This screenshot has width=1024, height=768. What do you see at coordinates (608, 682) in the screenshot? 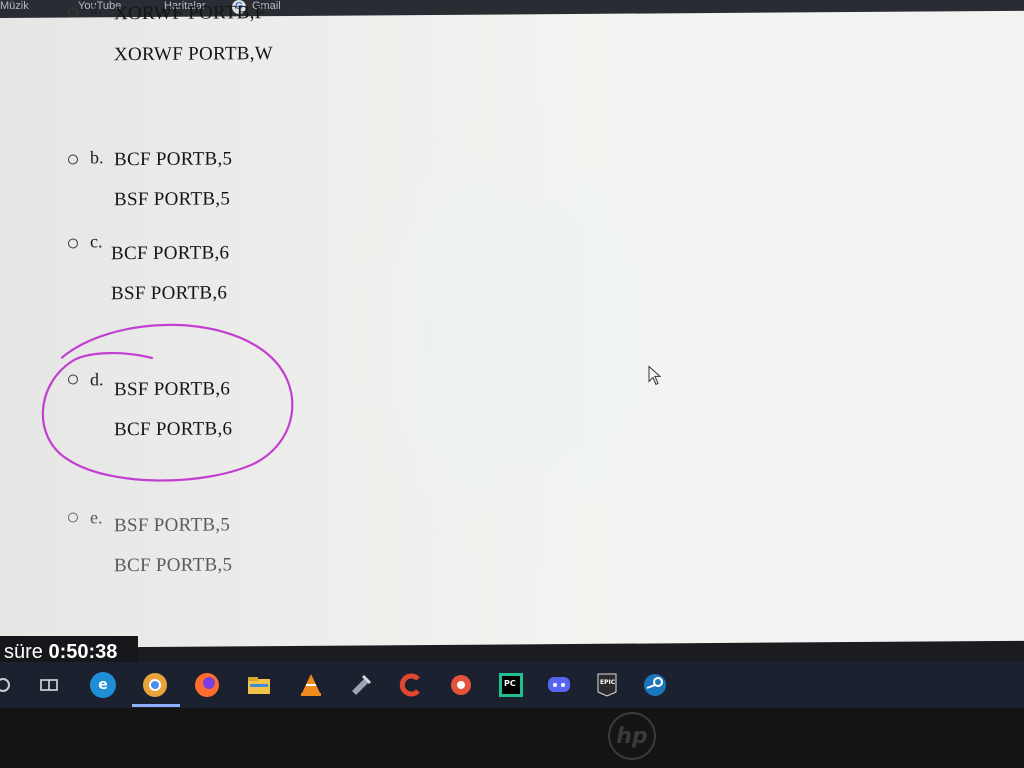
I see `svg-text: EPIC` at bounding box center [608, 682].